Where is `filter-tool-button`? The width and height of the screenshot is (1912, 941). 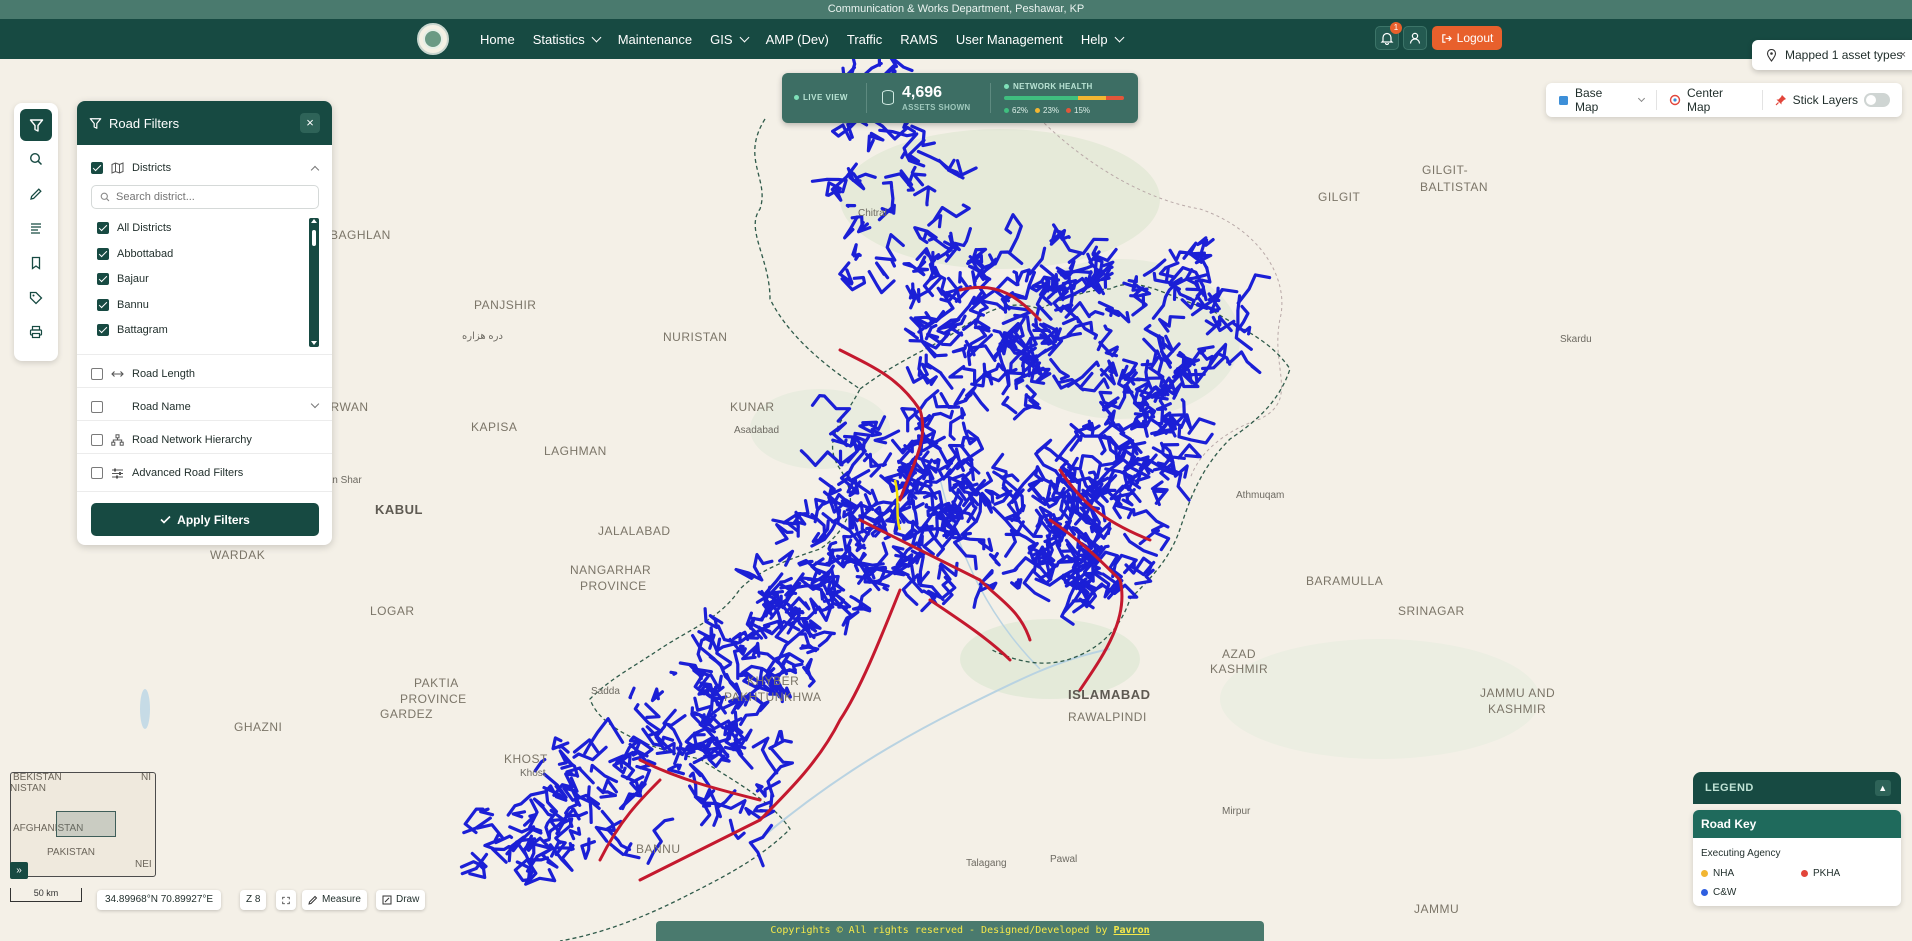
filter-tool-button is located at coordinates (36, 125).